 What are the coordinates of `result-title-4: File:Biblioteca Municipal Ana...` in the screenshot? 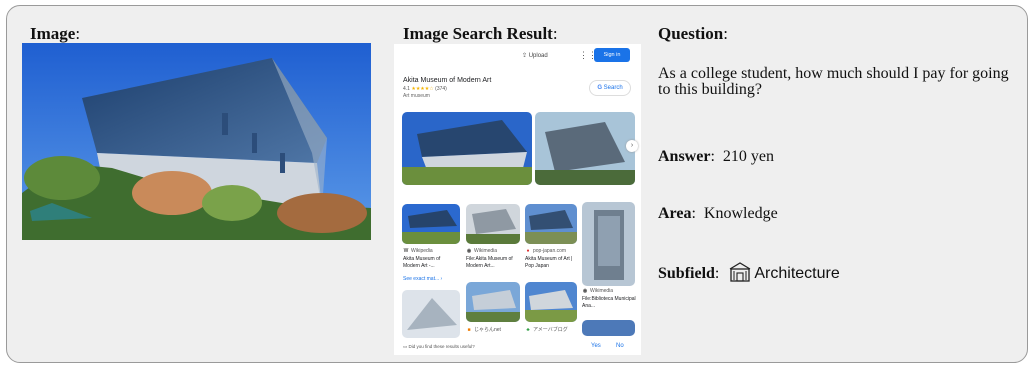 It's located at (609, 302).